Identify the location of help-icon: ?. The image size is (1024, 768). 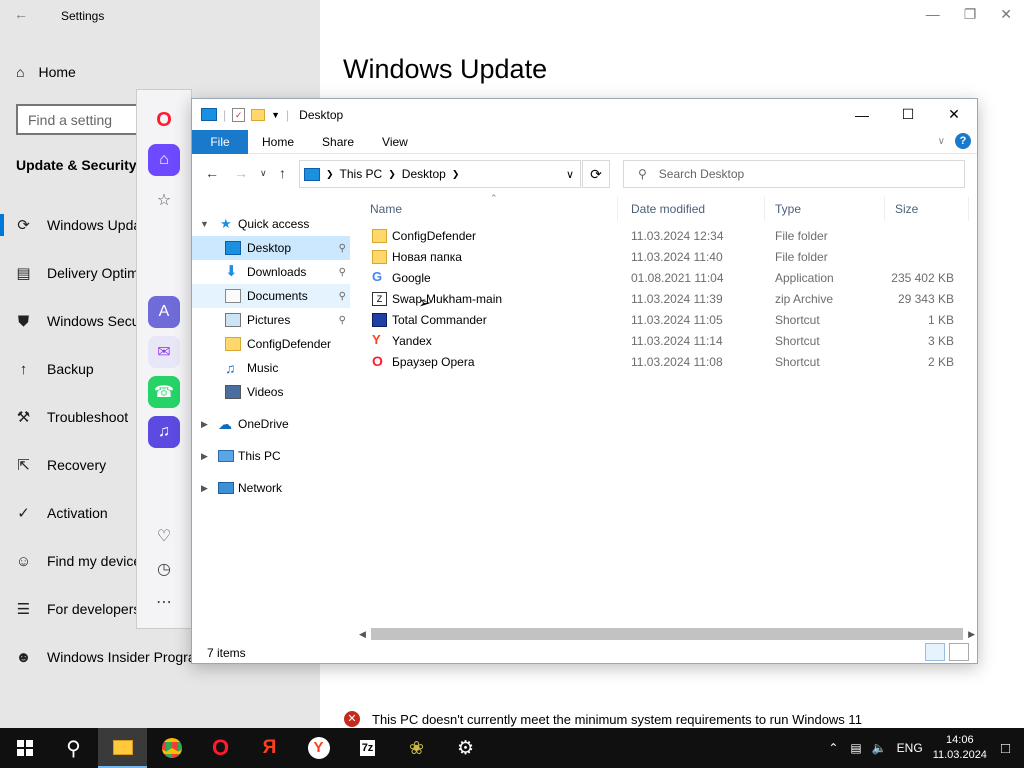
(963, 141).